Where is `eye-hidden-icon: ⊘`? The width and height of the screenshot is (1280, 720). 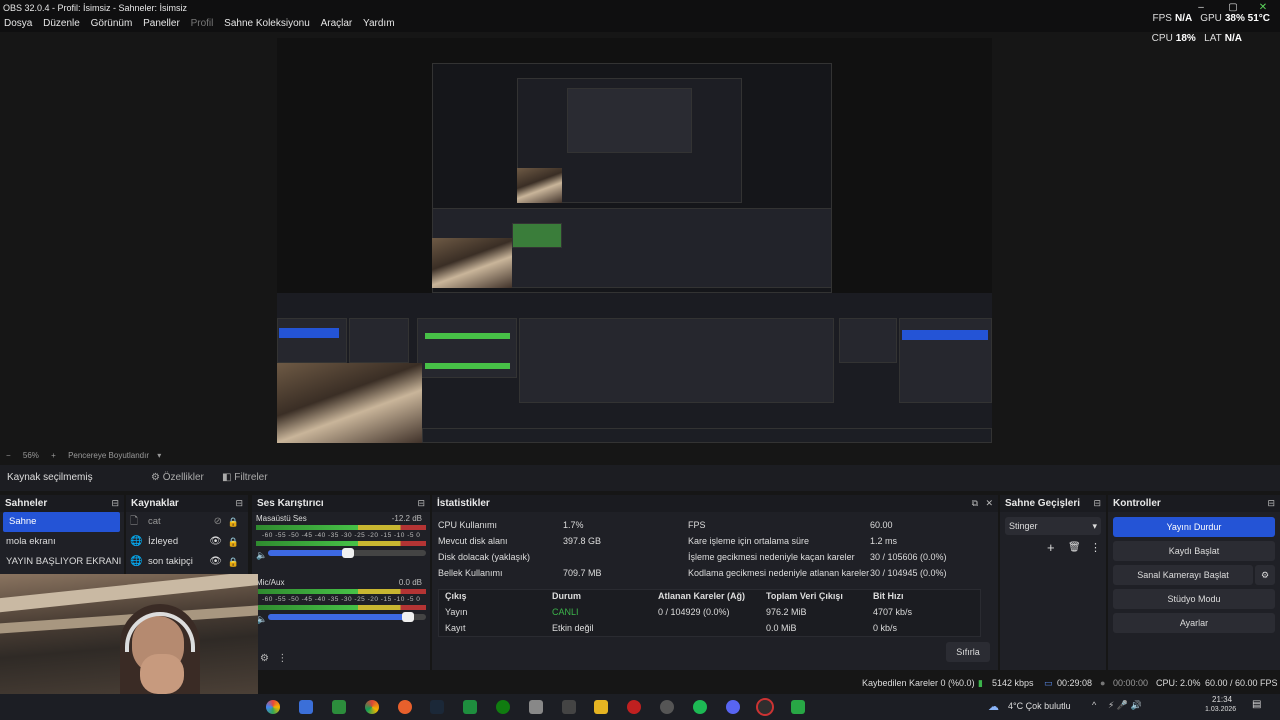 eye-hidden-icon: ⊘ is located at coordinates (218, 522).